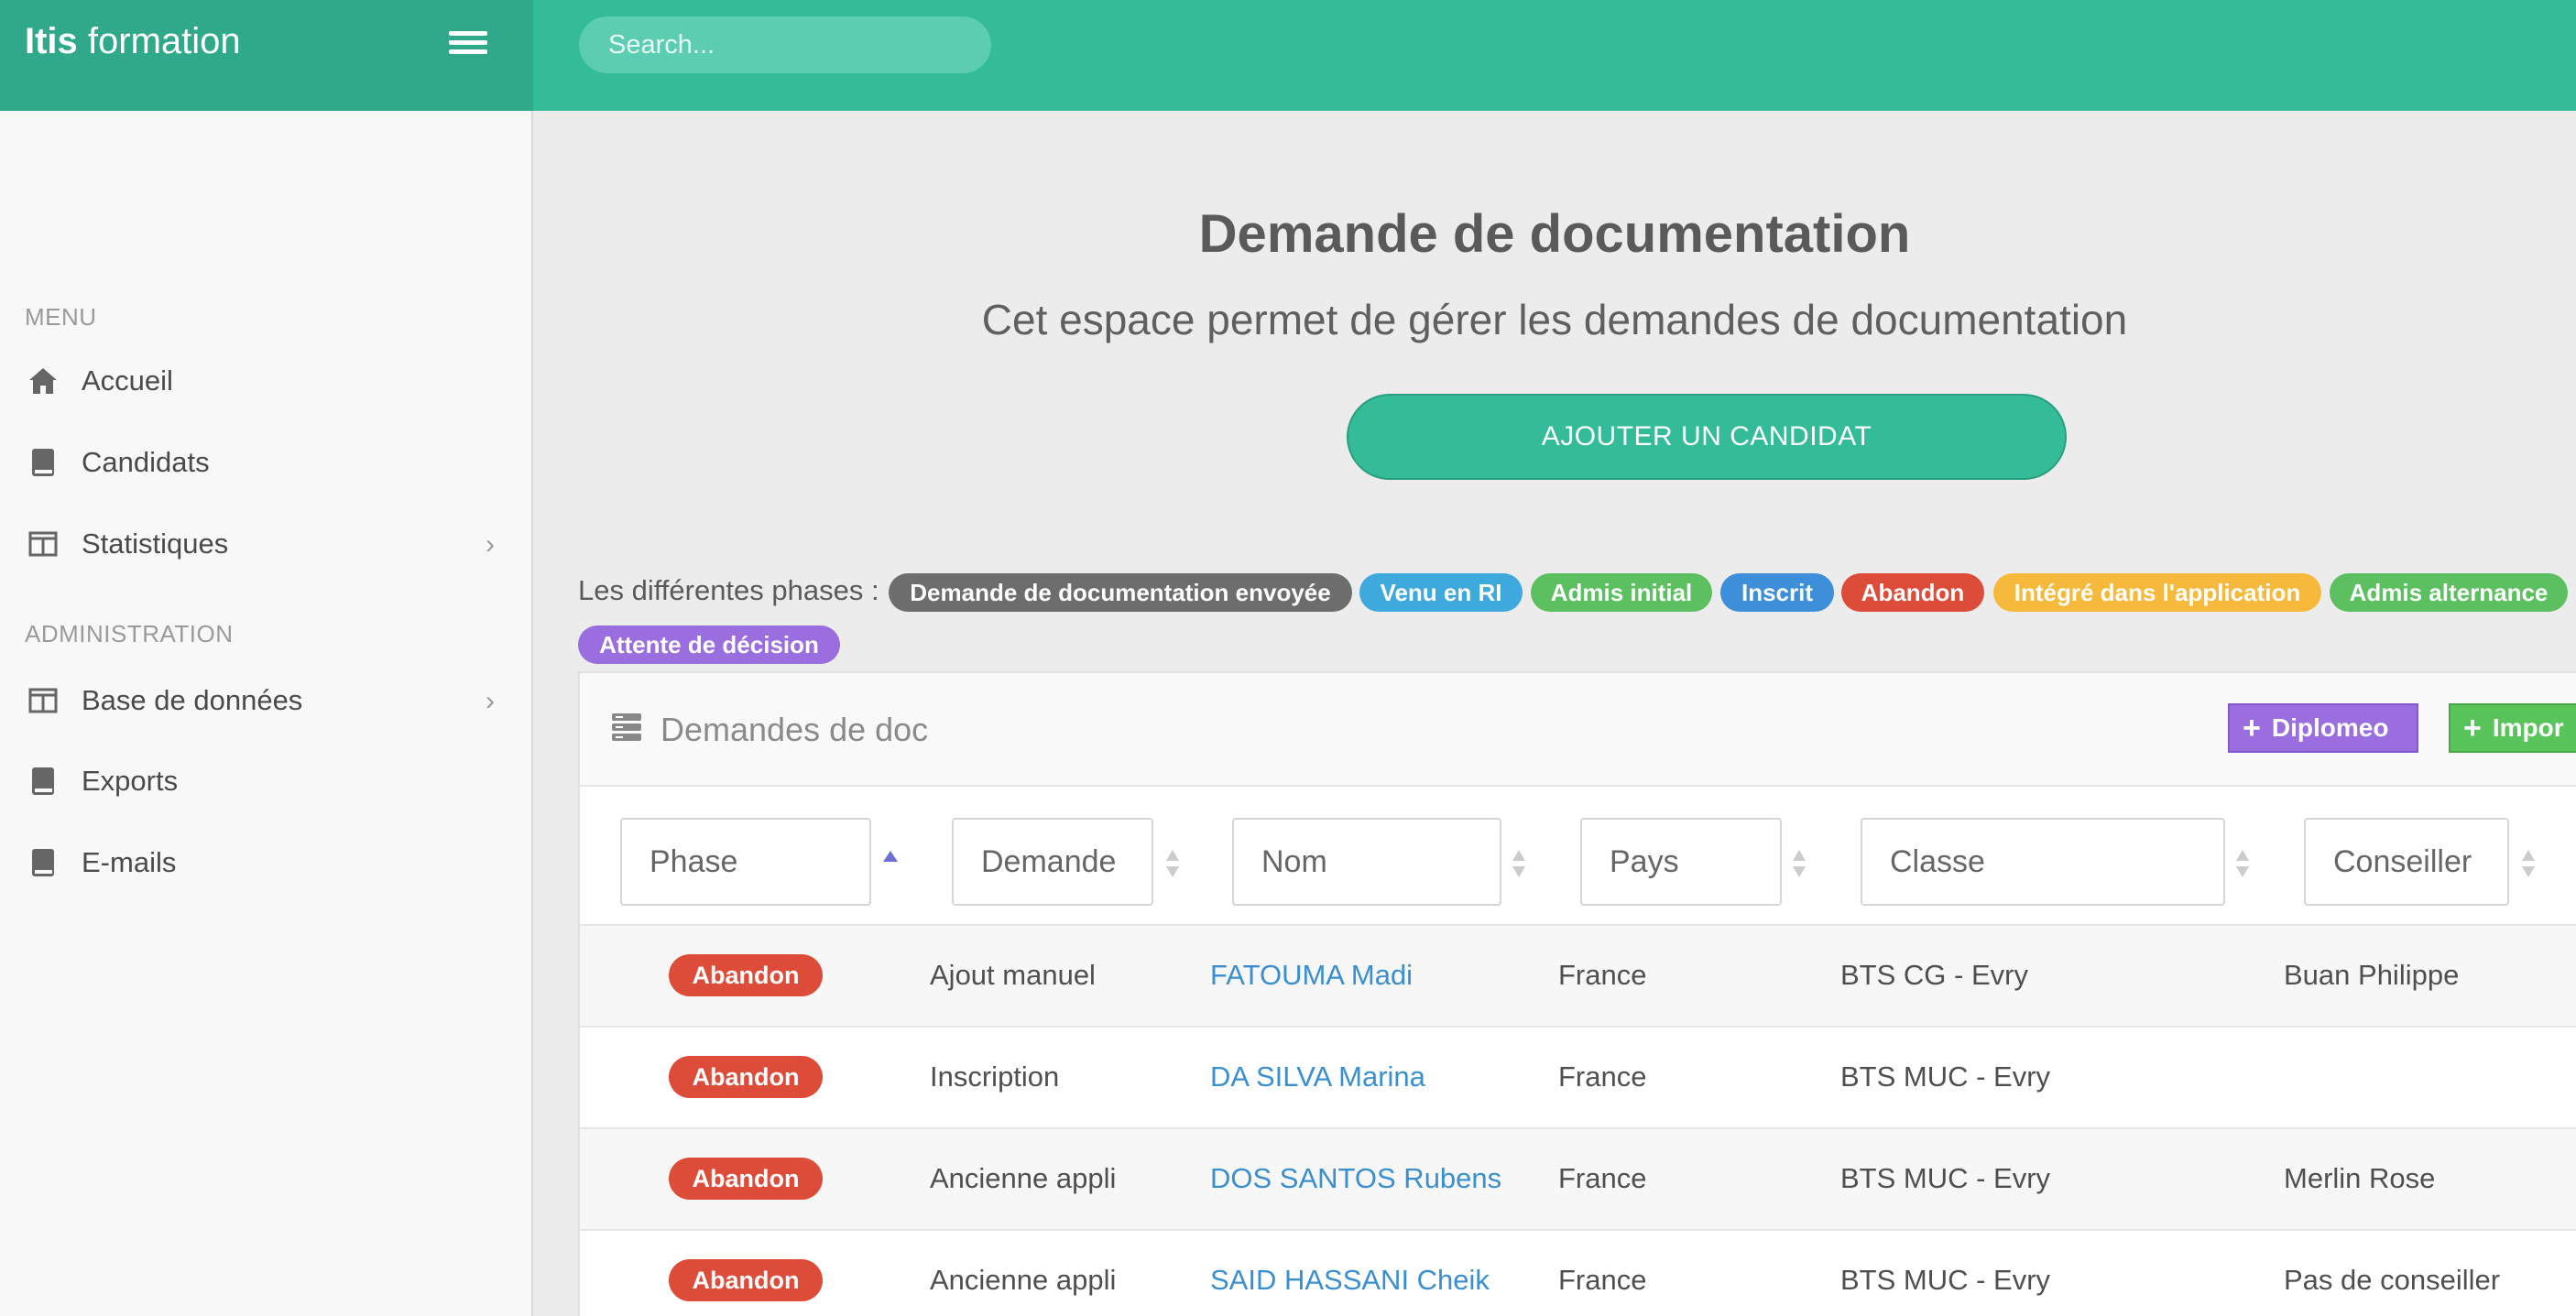 The height and width of the screenshot is (1316, 2576). I want to click on sidebar-item-label: E-mails, so click(130, 862).